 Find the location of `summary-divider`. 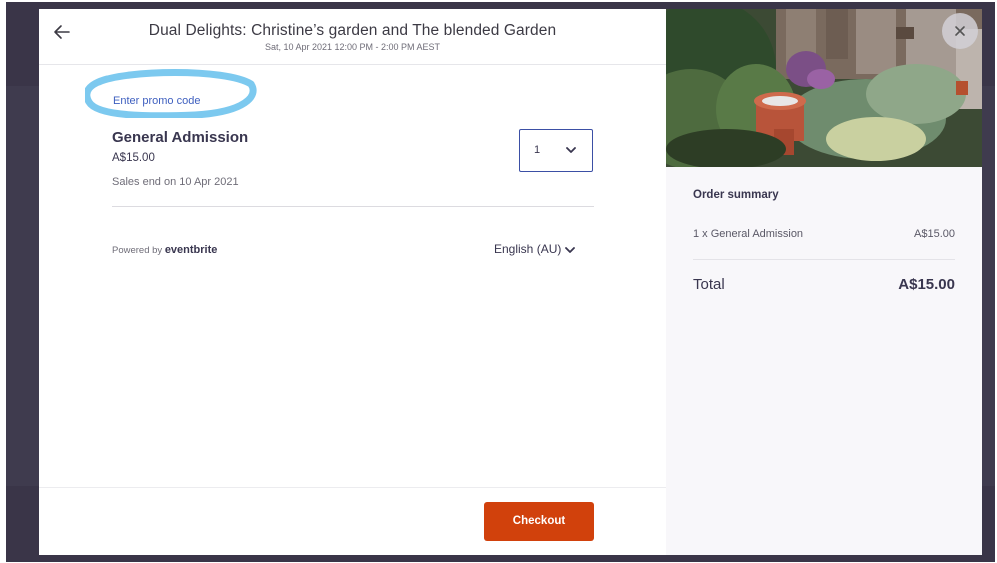

summary-divider is located at coordinates (824, 259).